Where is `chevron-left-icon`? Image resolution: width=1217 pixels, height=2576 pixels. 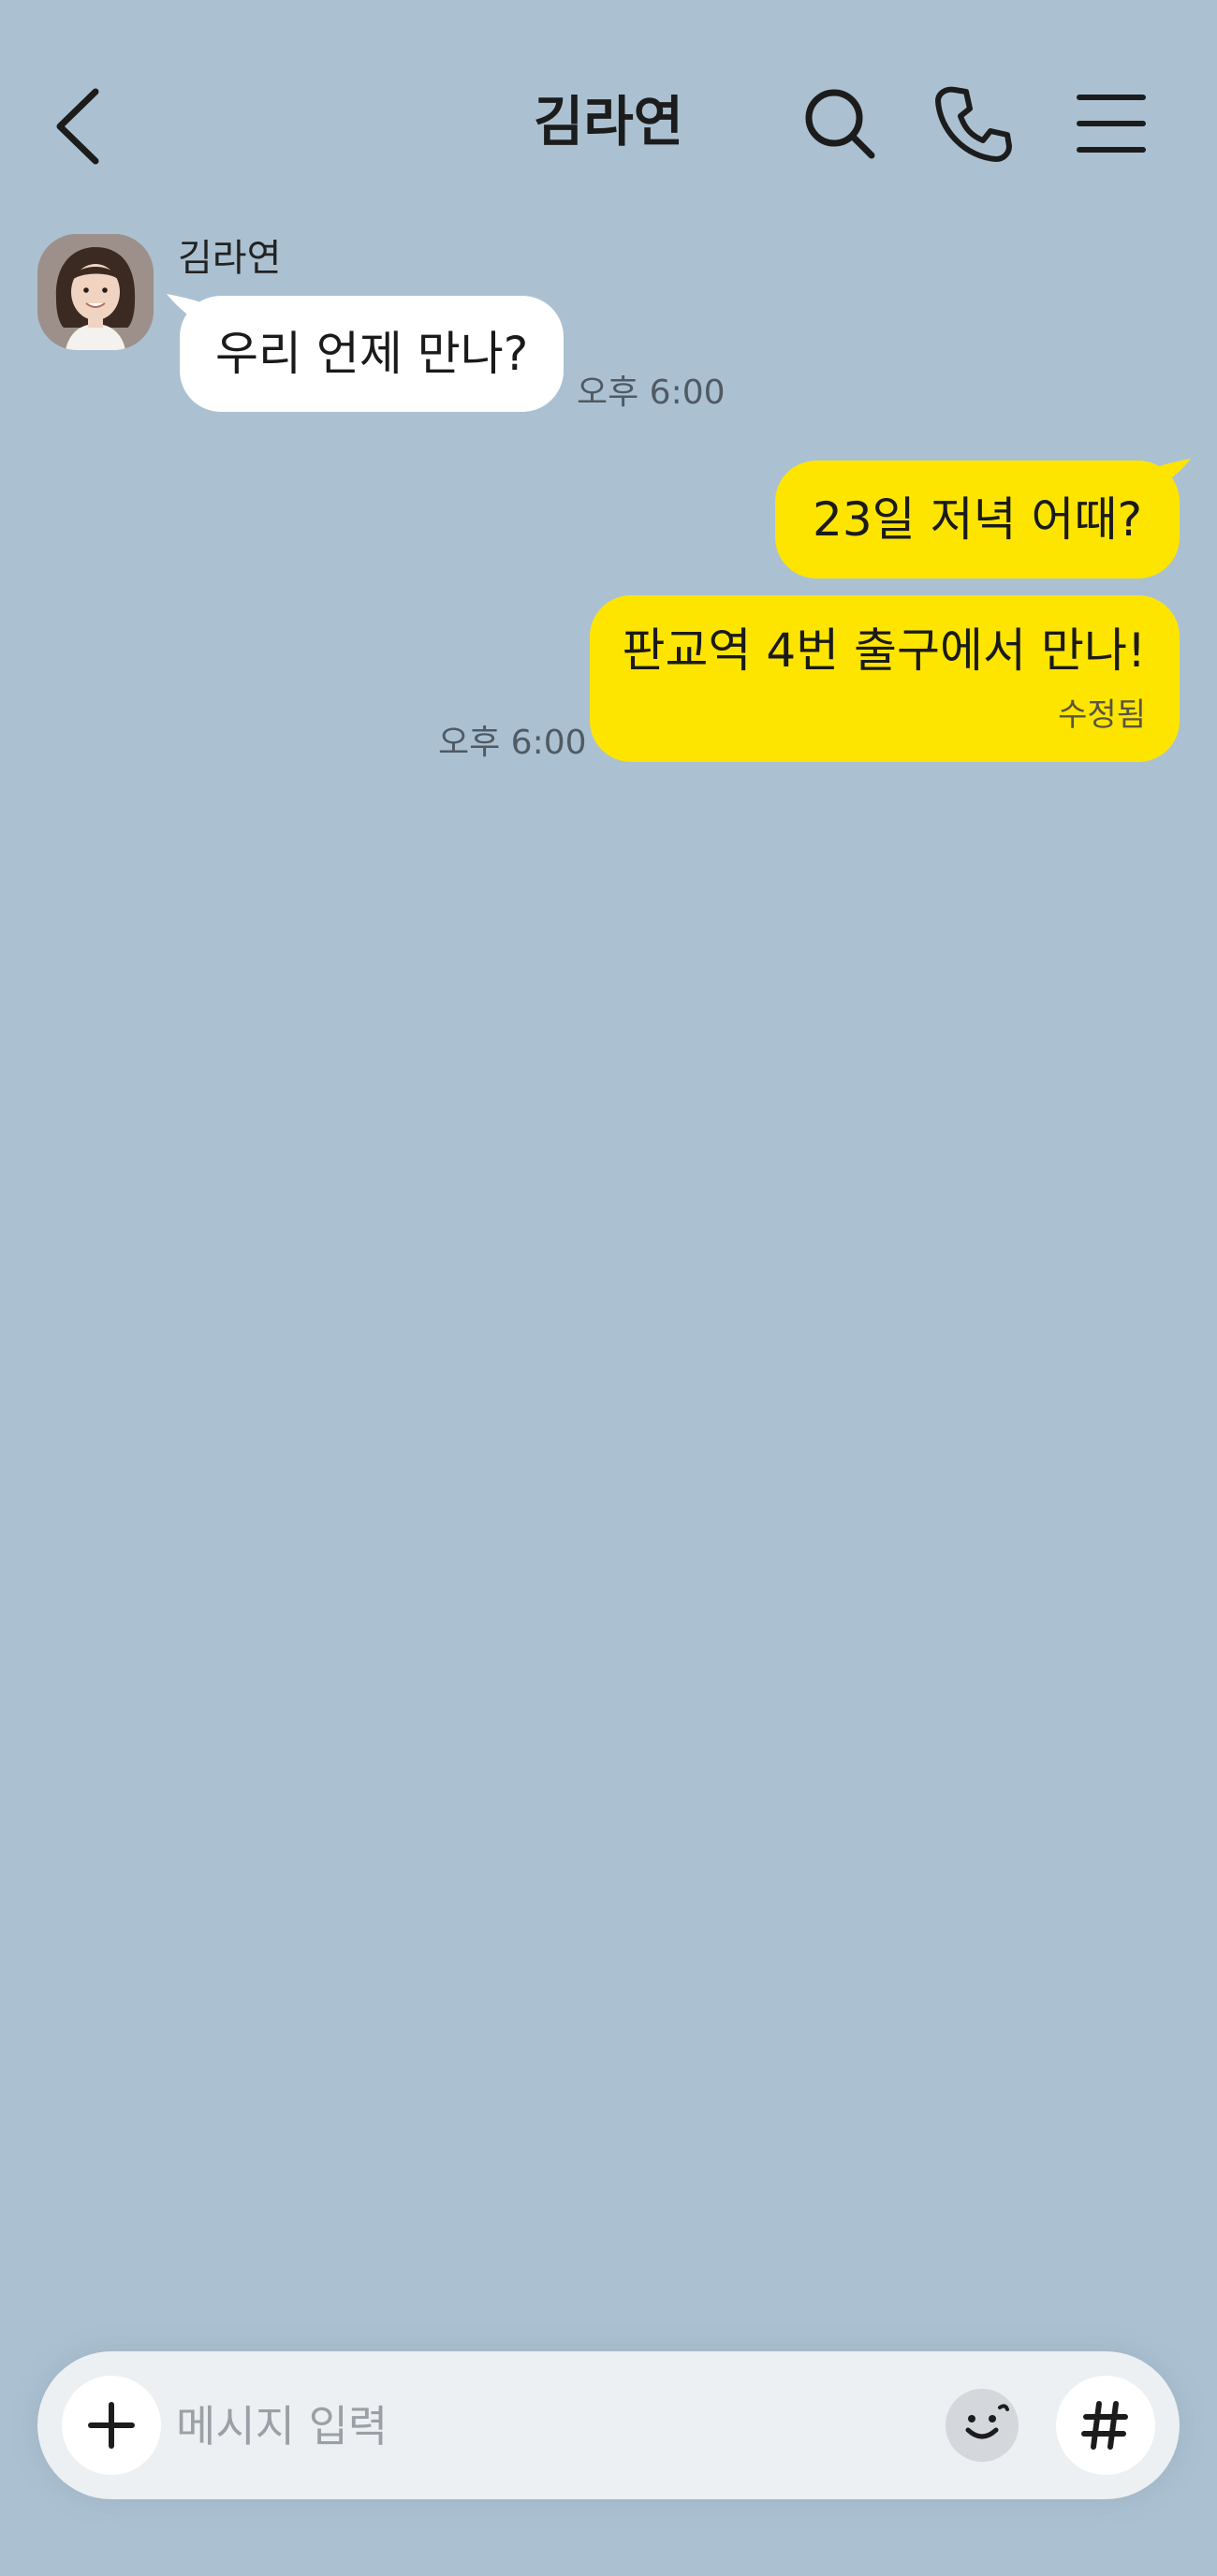
chevron-left-icon is located at coordinates (77, 126).